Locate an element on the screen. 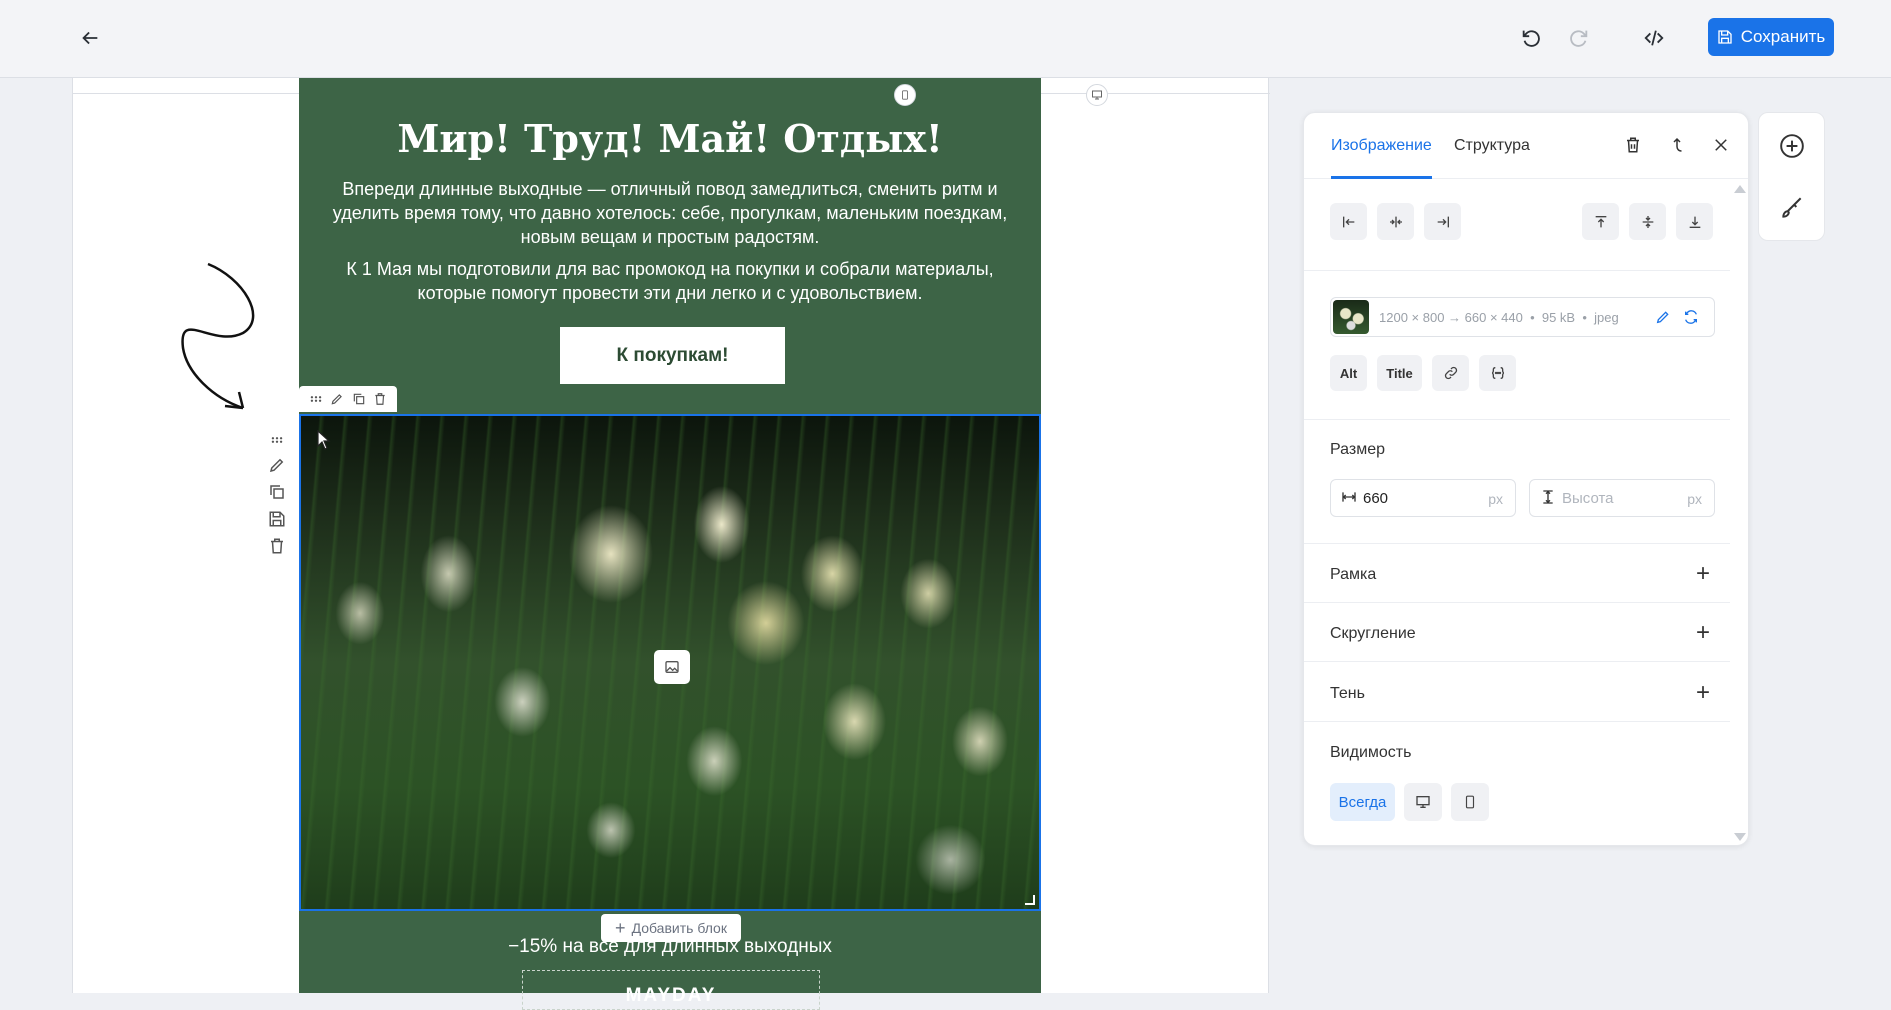 The height and width of the screenshot is (1010, 1891). delete-icon is located at coordinates (1633, 145).